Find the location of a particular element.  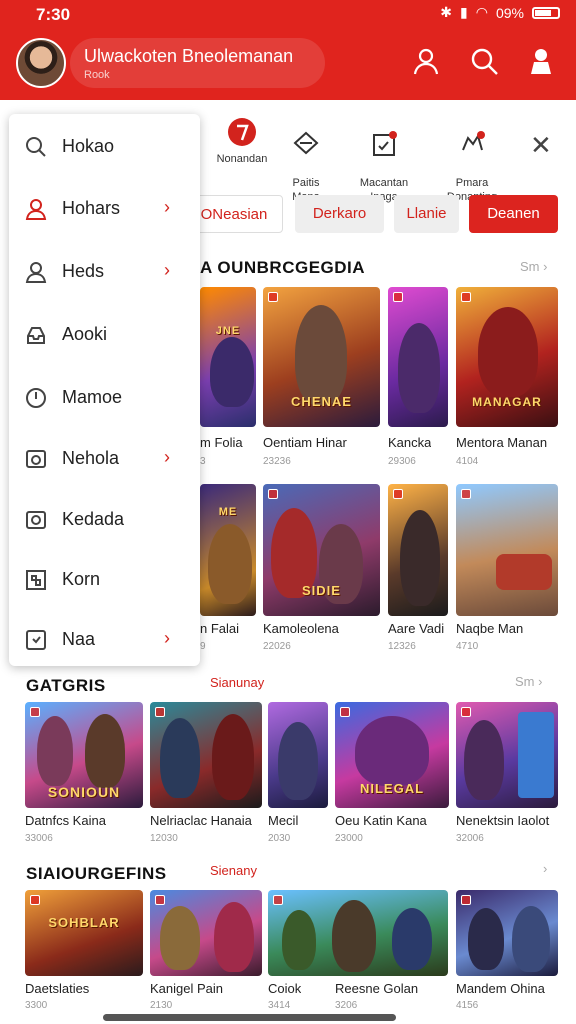

status-time: 7:30 is located at coordinates (53, 14).